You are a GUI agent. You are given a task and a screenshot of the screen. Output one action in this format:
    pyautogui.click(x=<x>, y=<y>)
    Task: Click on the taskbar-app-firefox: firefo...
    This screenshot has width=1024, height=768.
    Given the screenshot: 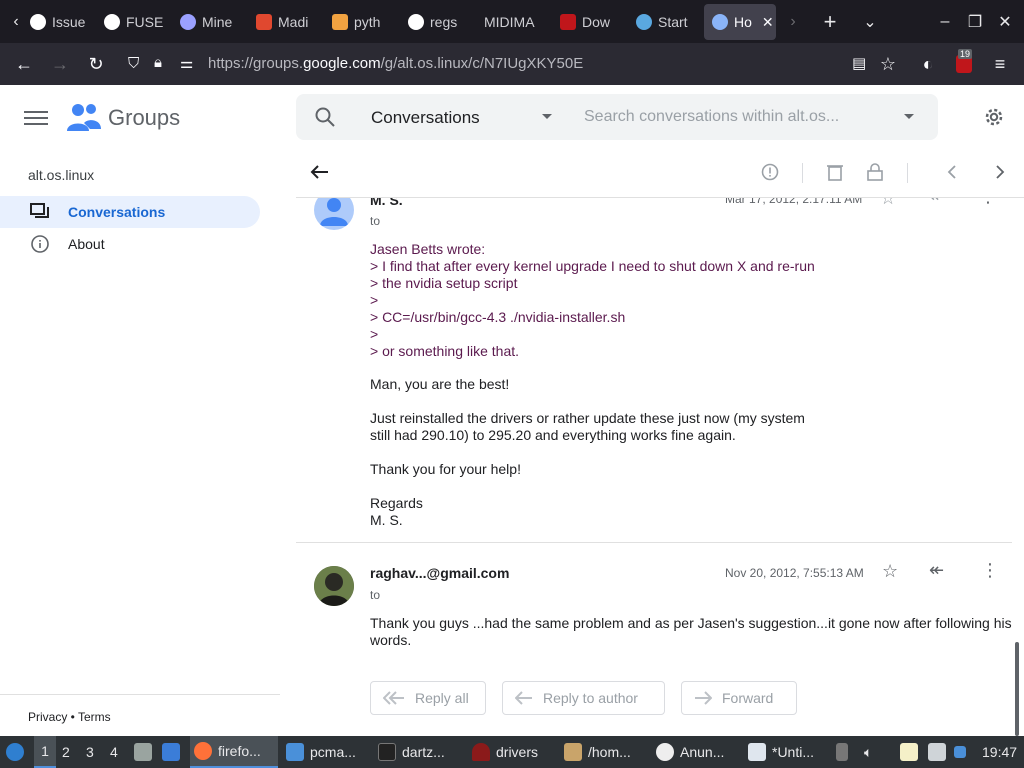 What is the action you would take?
    pyautogui.click(x=234, y=752)
    